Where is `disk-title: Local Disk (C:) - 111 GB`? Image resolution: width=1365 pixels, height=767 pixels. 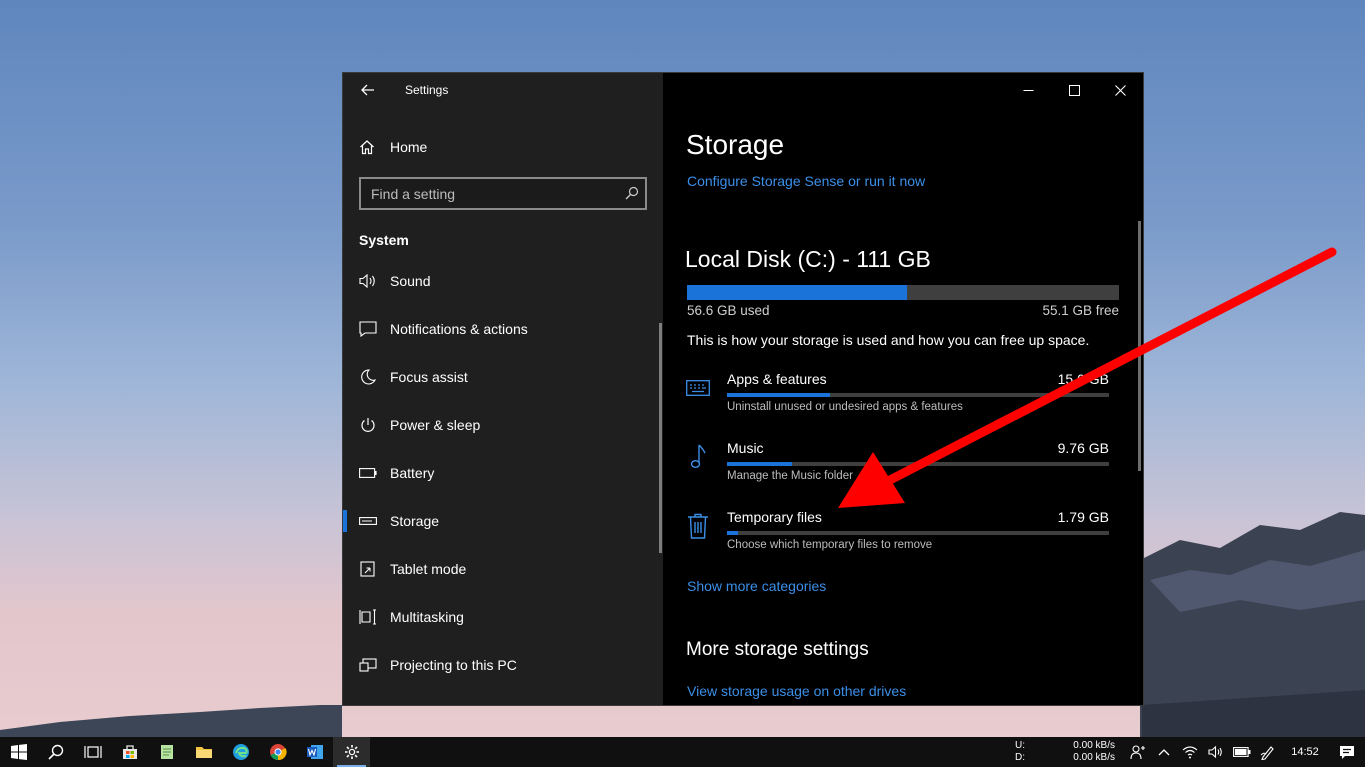 disk-title: Local Disk (C:) - 111 GB is located at coordinates (808, 259).